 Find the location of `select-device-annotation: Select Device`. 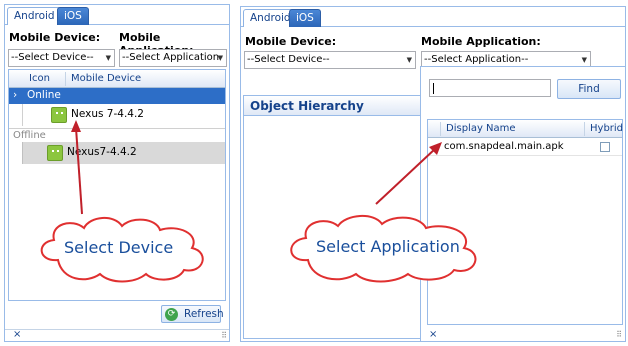

select-device-annotation: Select Device is located at coordinates (119, 247).